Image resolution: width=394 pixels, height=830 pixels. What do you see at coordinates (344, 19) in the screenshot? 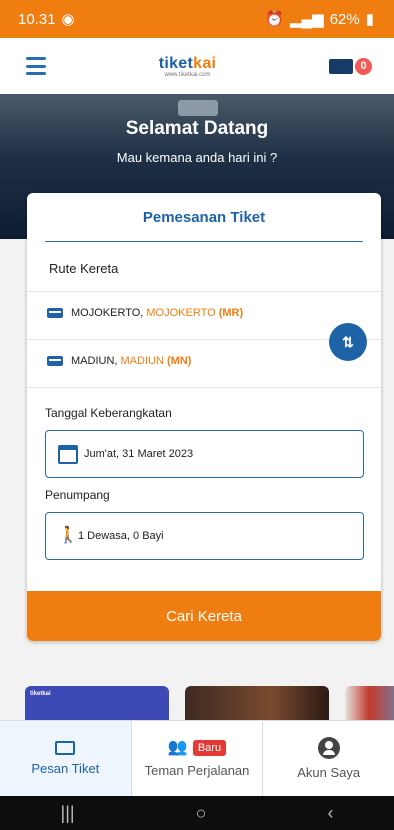
I see `battery-level: 62%` at bounding box center [344, 19].